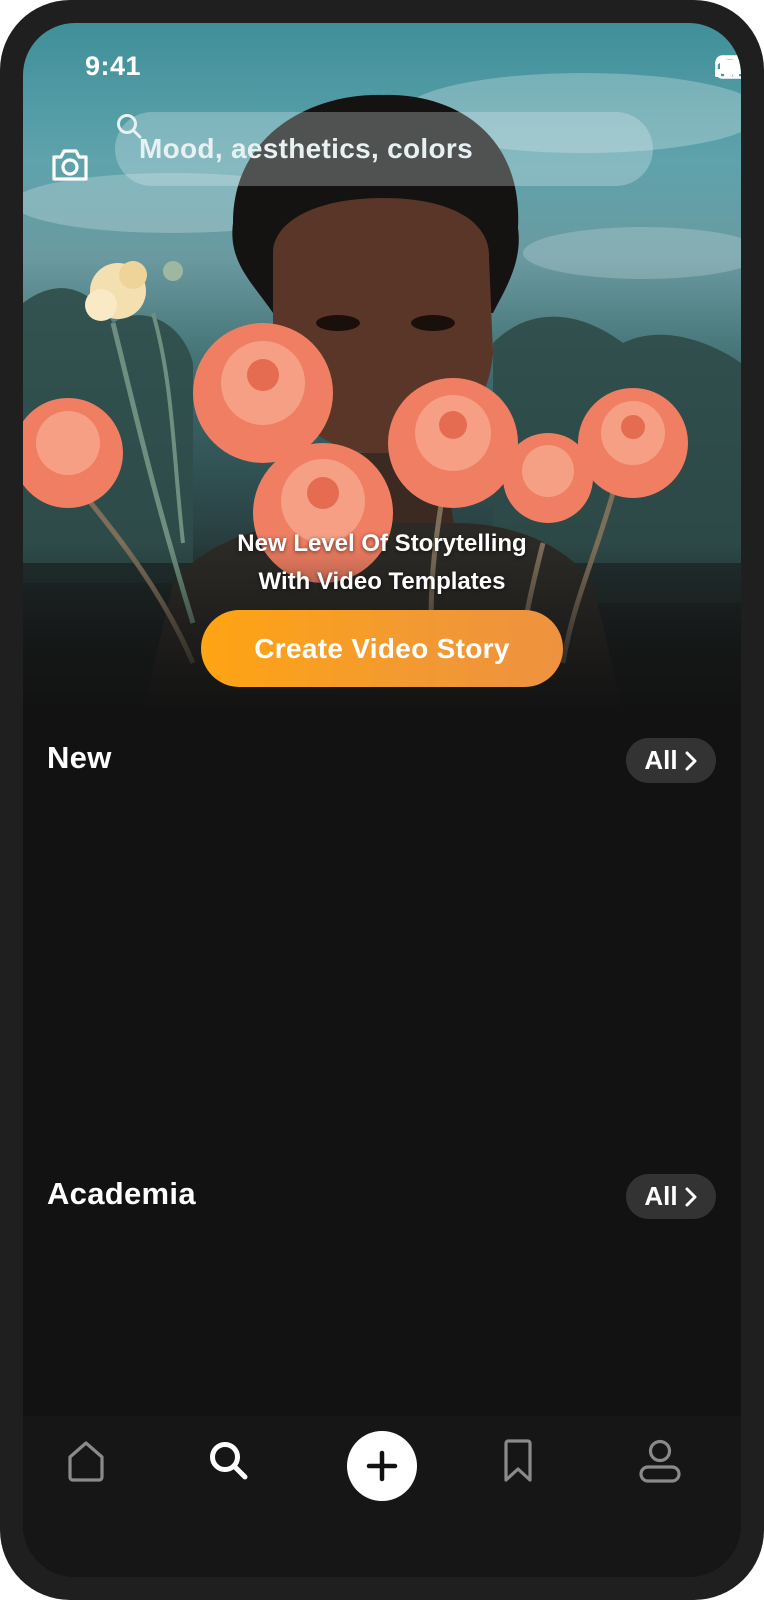 This screenshot has height=1600, width=764. I want to click on status-bar: 9:41, so click(382, 65).